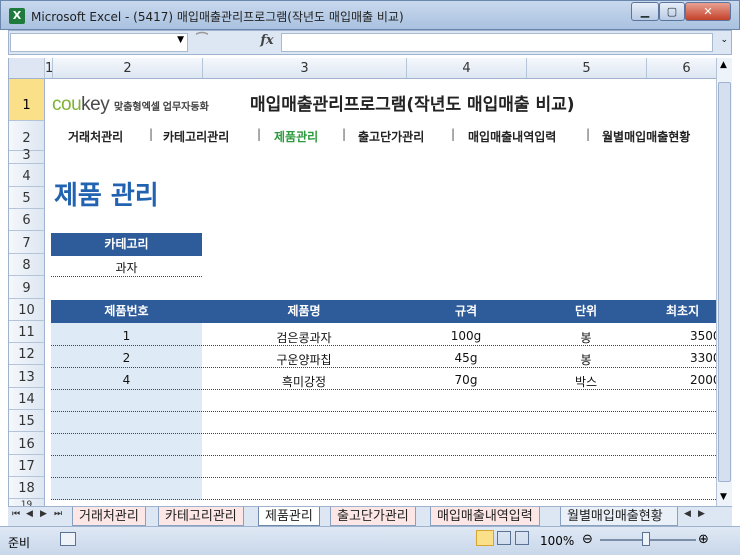 The height and width of the screenshot is (555, 740). Describe the element at coordinates (27, 100) in the screenshot. I see `row-header: 1` at that location.